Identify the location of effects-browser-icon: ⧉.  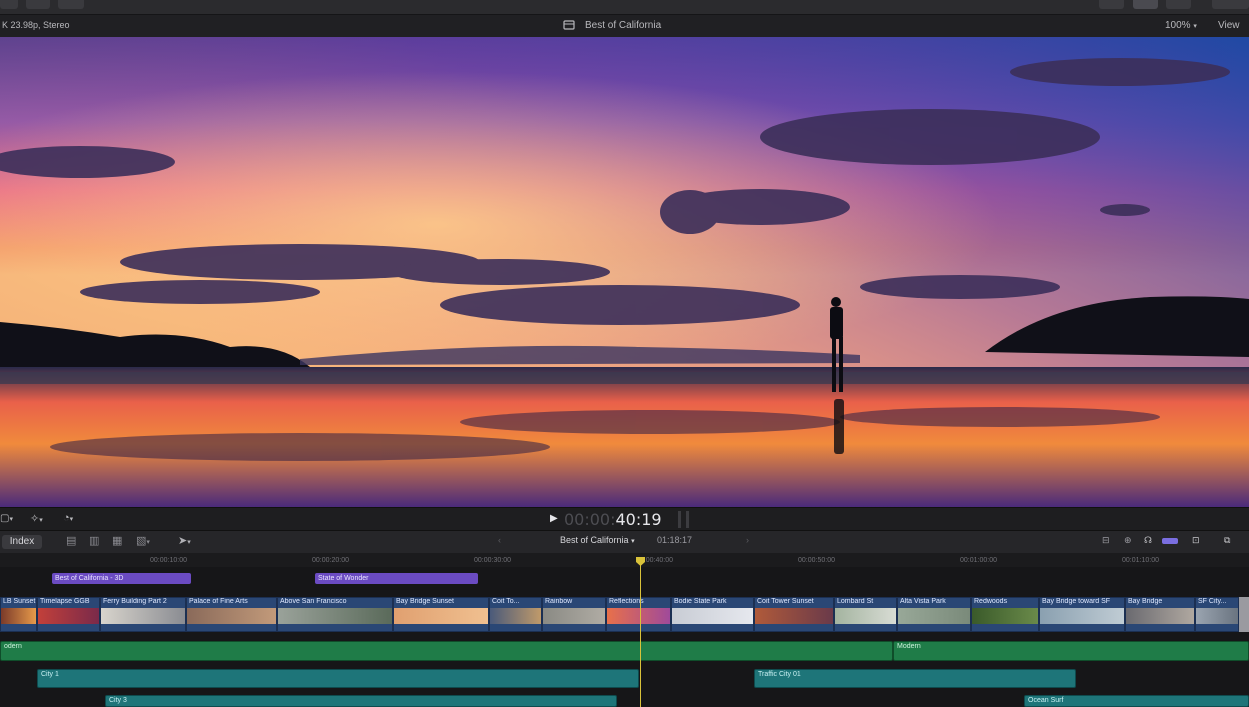
(1227, 540).